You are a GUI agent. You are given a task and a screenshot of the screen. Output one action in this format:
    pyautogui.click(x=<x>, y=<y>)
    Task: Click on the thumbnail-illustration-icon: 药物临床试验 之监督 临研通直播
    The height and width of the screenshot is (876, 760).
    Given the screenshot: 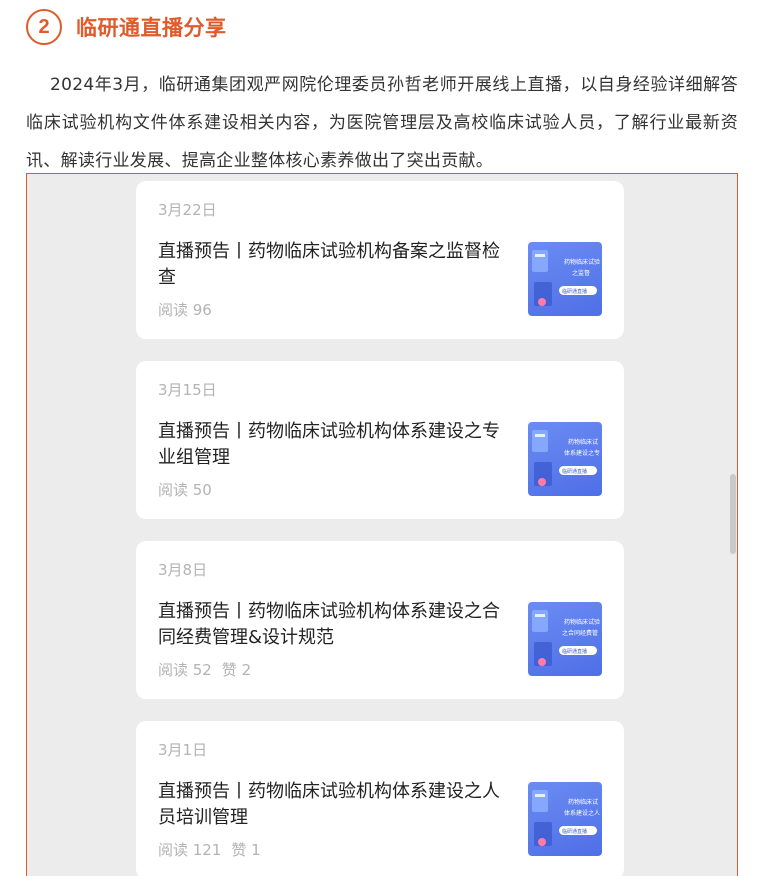 What is the action you would take?
    pyautogui.click(x=566, y=278)
    